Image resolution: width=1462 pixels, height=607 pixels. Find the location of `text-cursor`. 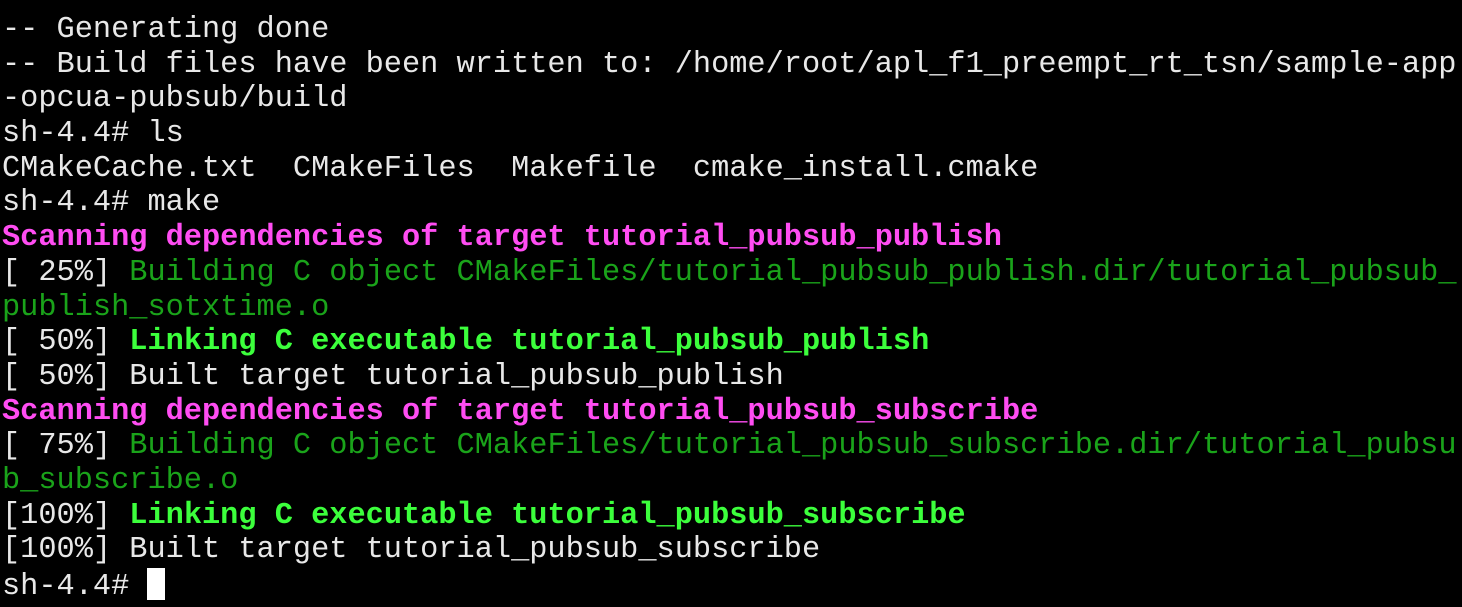

text-cursor is located at coordinates (156, 584).